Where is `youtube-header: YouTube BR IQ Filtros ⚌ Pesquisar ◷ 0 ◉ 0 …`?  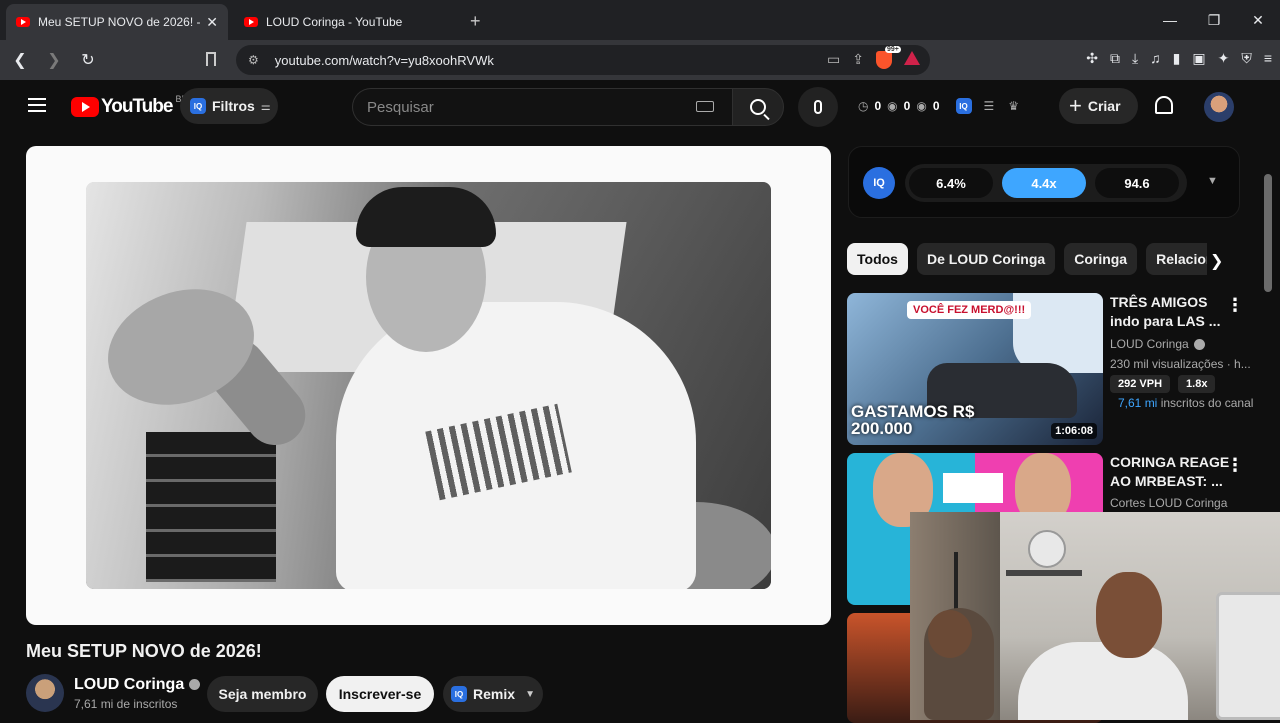
youtube-header: YouTube BR IQ Filtros ⚌ Pesquisar ◷ 0 ◉ 0 … is located at coordinates (640, 107).